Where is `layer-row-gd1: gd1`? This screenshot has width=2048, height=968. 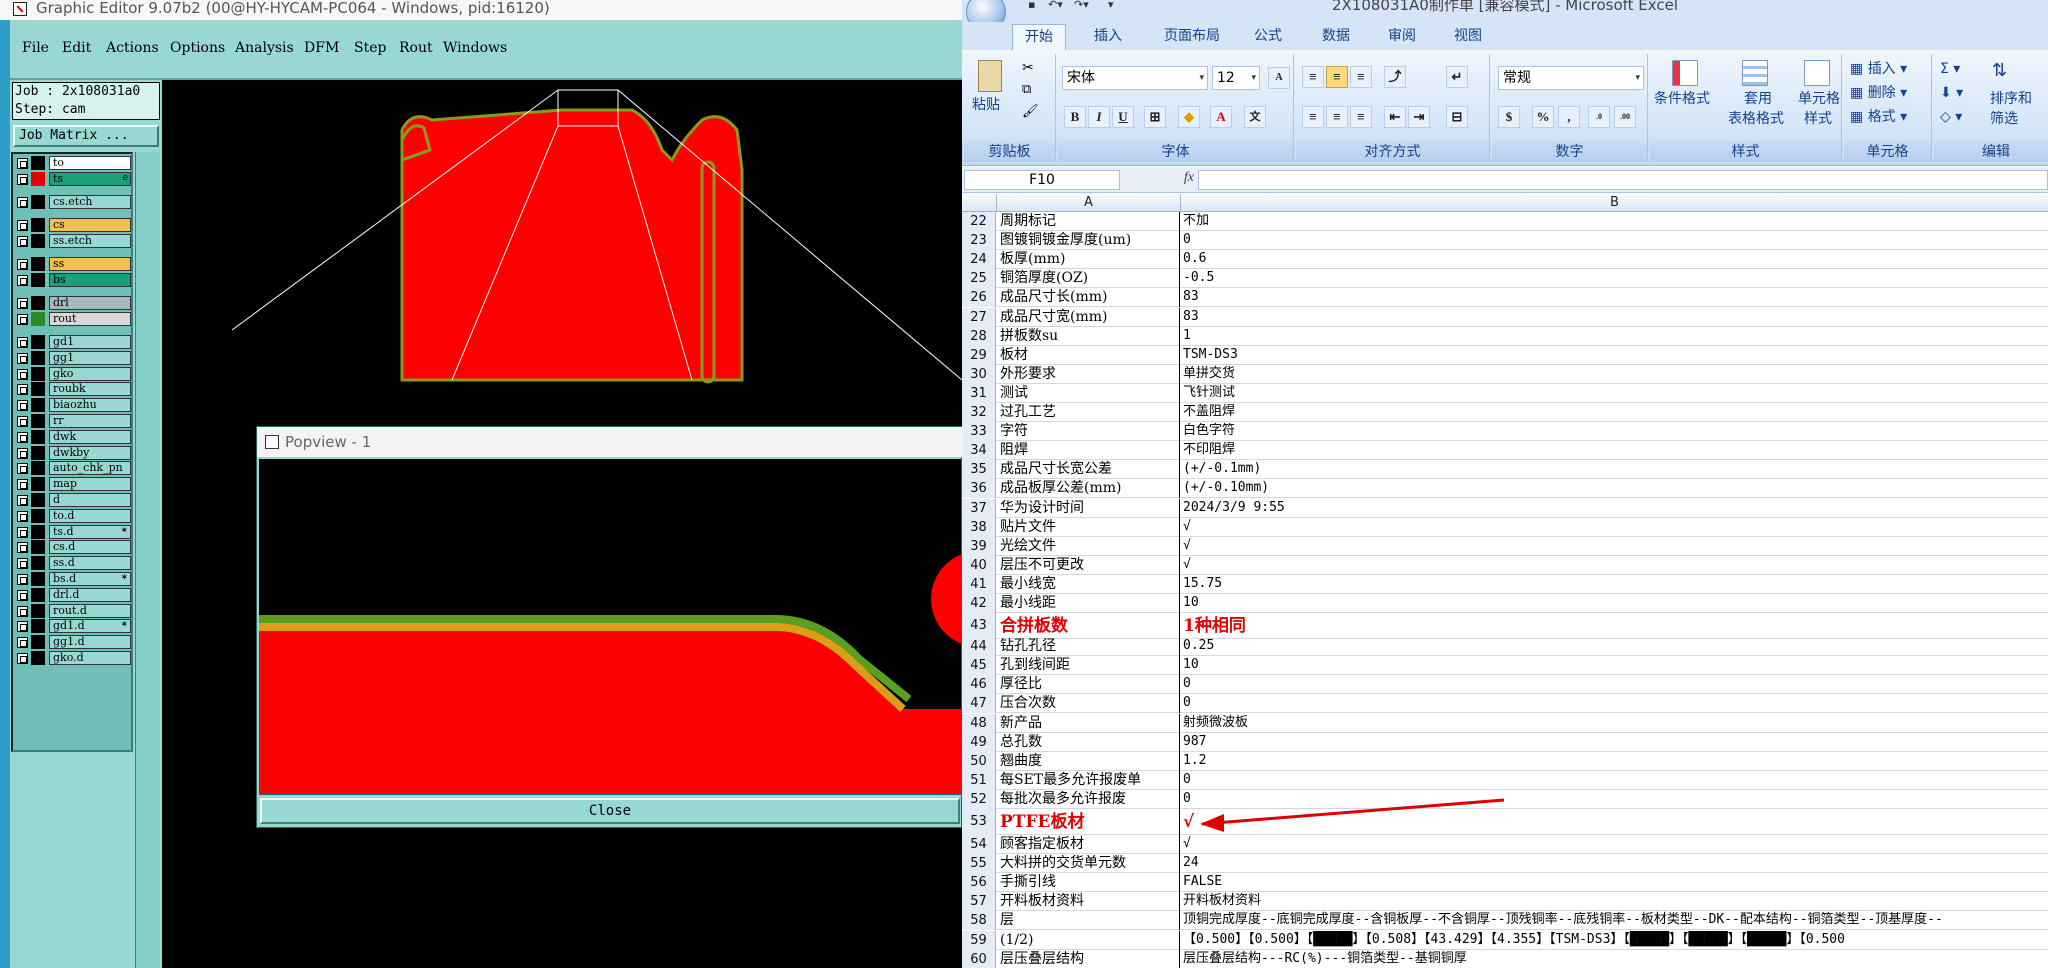
layer-row-gd1: gd1 is located at coordinates (73, 342).